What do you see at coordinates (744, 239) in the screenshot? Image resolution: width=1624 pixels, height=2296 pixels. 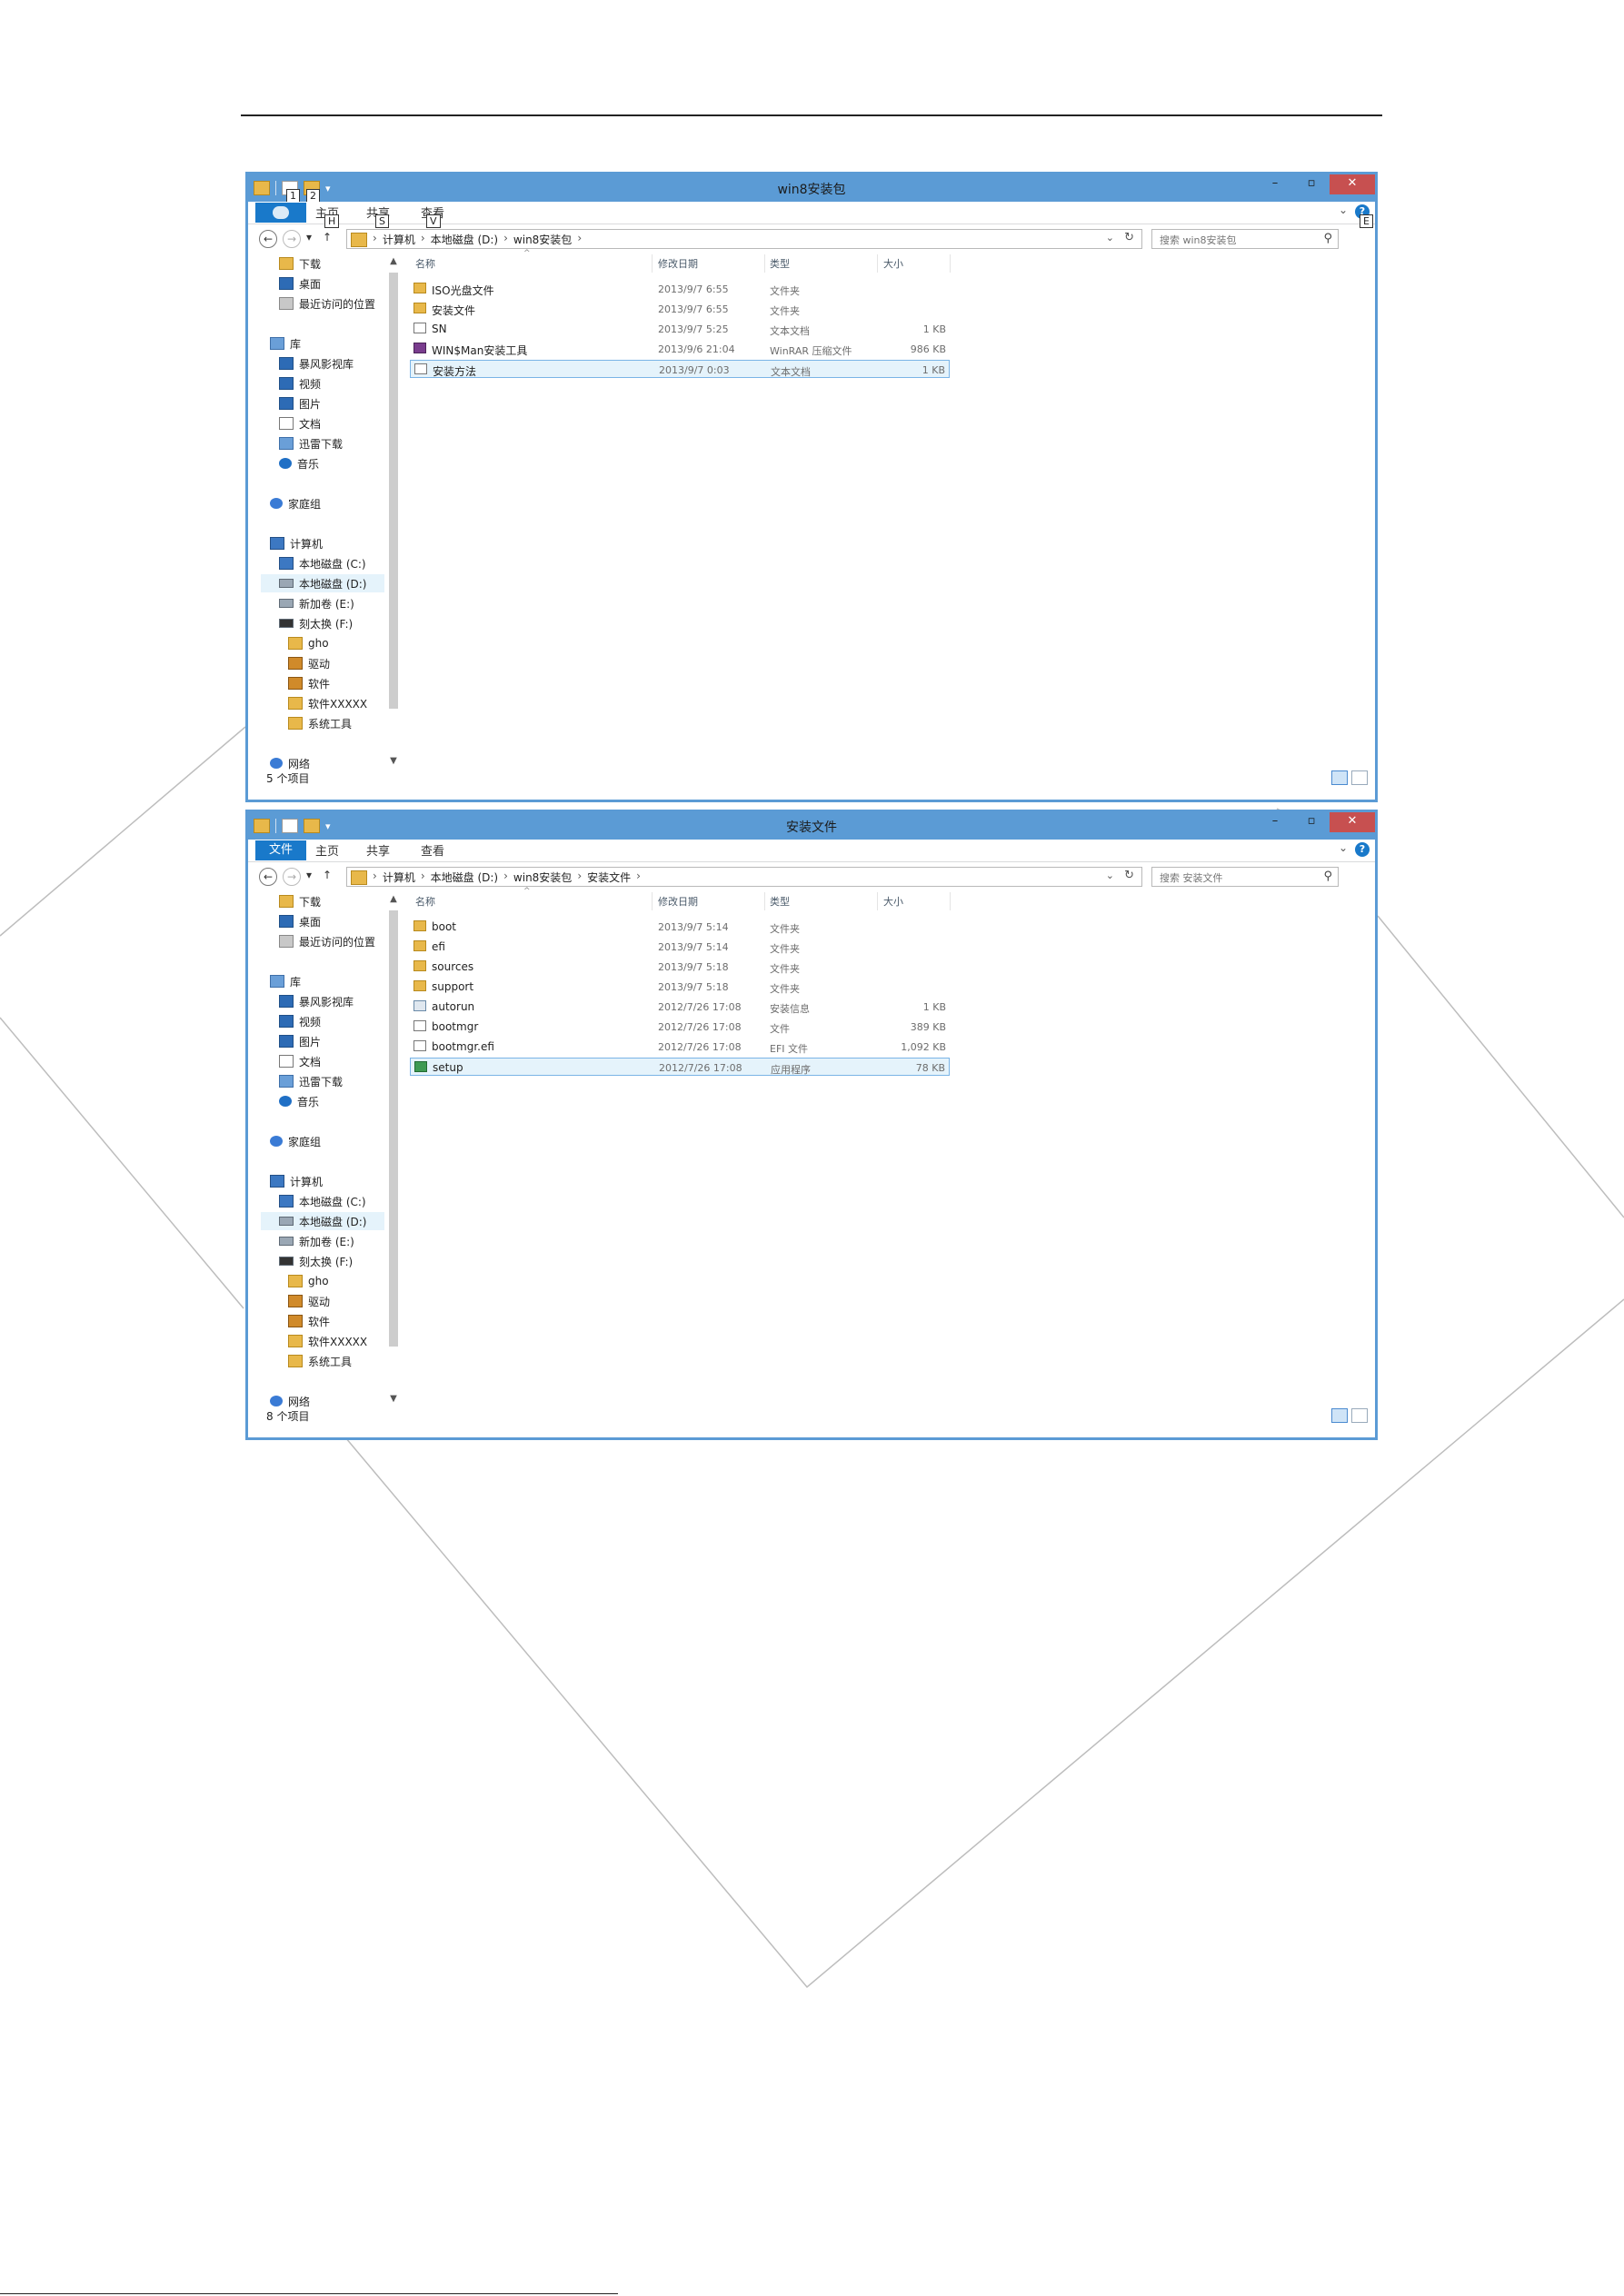 I see `address-bar: › 计算机 › 本地磁盘 (D:) › win8安装包 › ⌄ ↻` at bounding box center [744, 239].